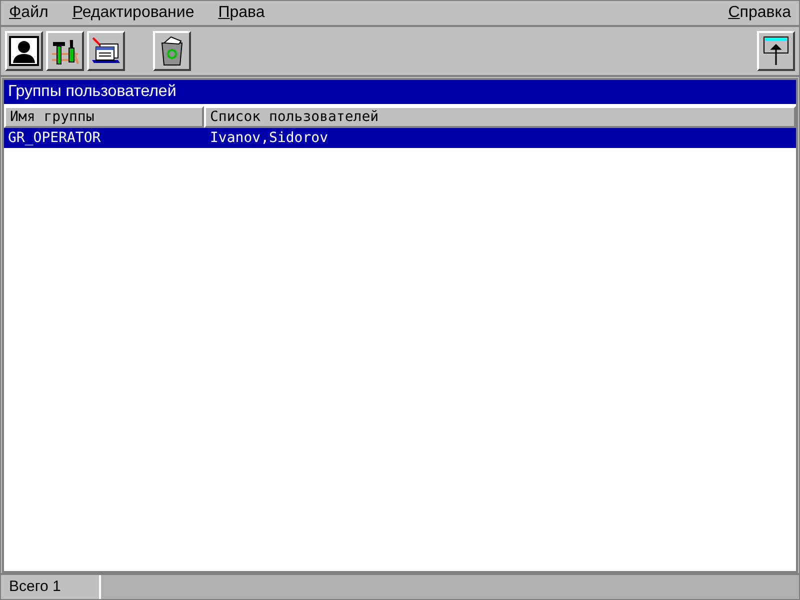 This screenshot has width=800, height=600. Describe the element at coordinates (400, 92) in the screenshot. I see `panel-title: Группы пользователей` at that location.